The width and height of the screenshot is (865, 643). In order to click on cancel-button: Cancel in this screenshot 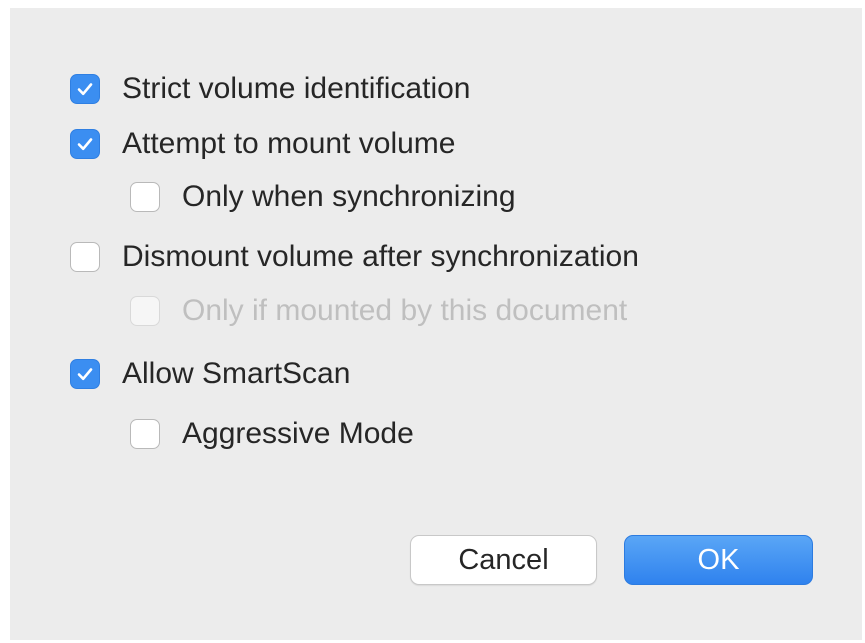, I will do `click(503, 560)`.